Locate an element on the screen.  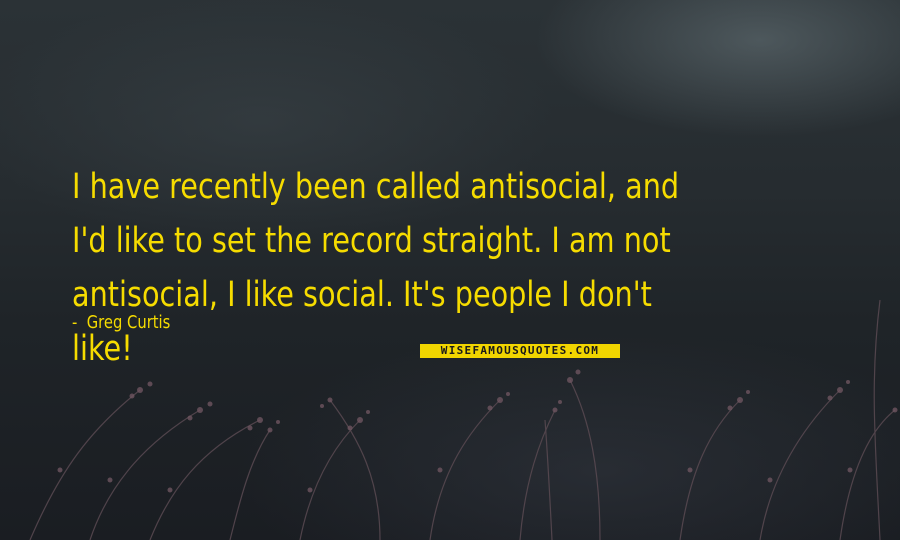
quote-author: - Greg Curtis is located at coordinates (121, 322).